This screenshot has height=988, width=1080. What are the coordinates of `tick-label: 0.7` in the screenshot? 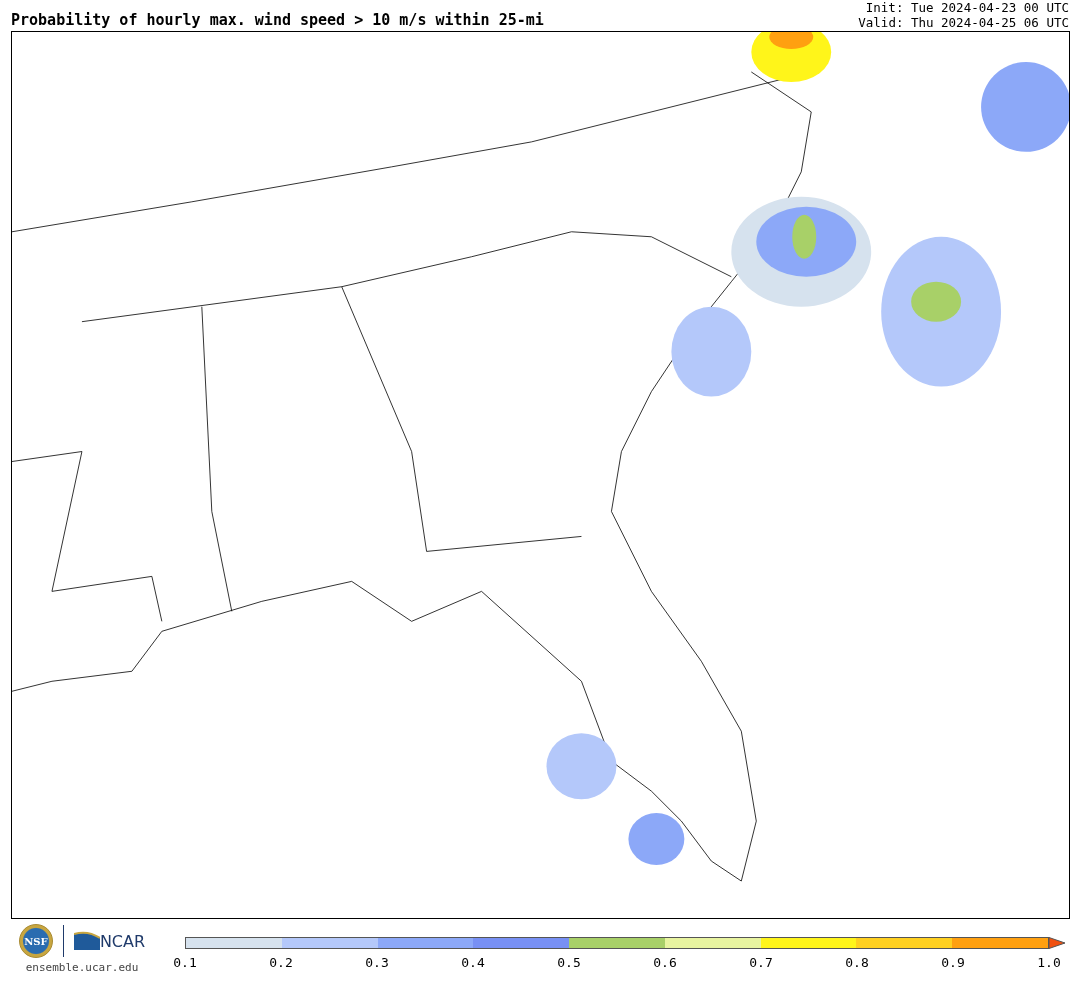 It's located at (761, 962).